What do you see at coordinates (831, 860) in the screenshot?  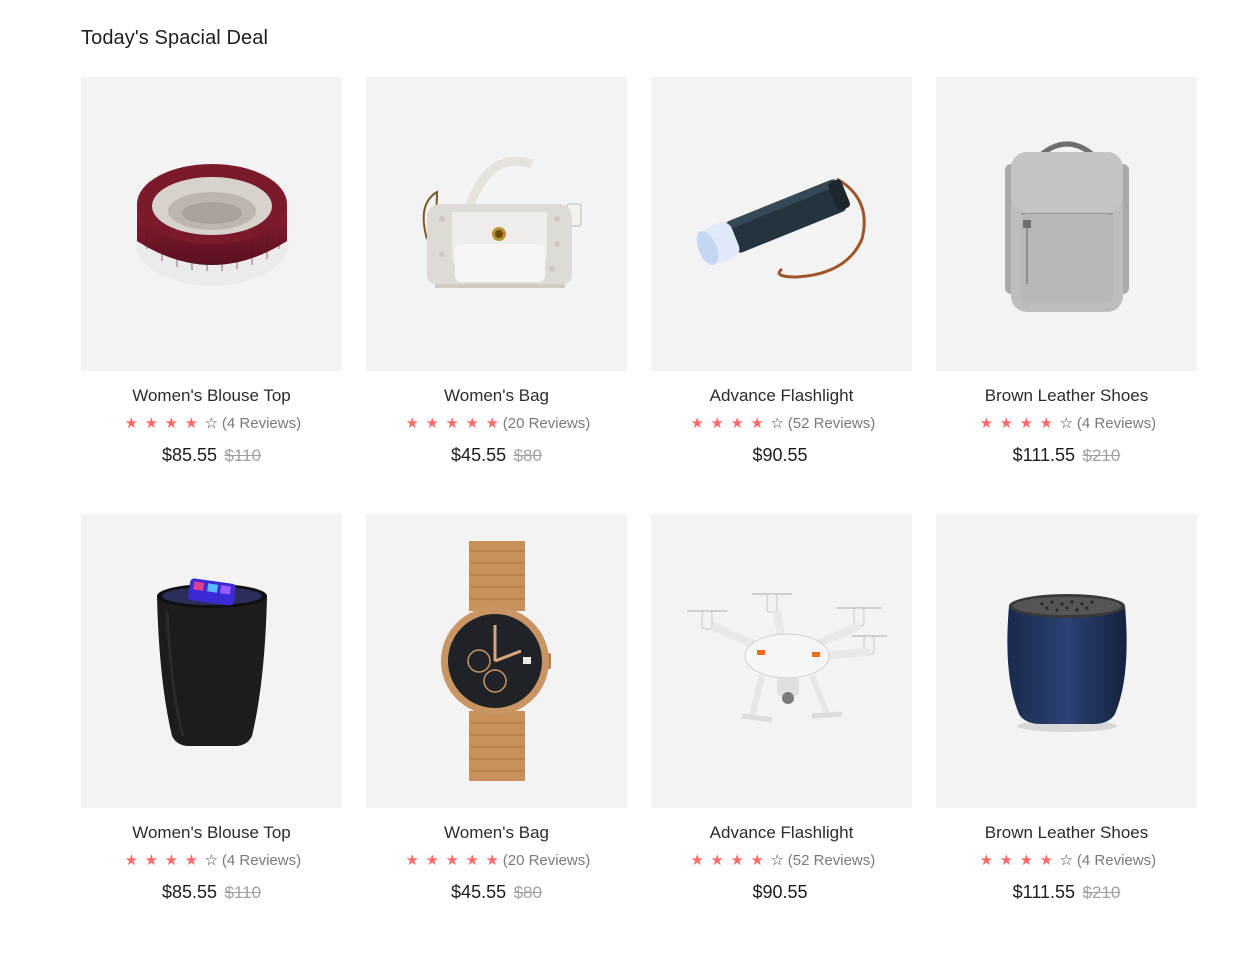 I see `review-count: (52 Reviews)` at bounding box center [831, 860].